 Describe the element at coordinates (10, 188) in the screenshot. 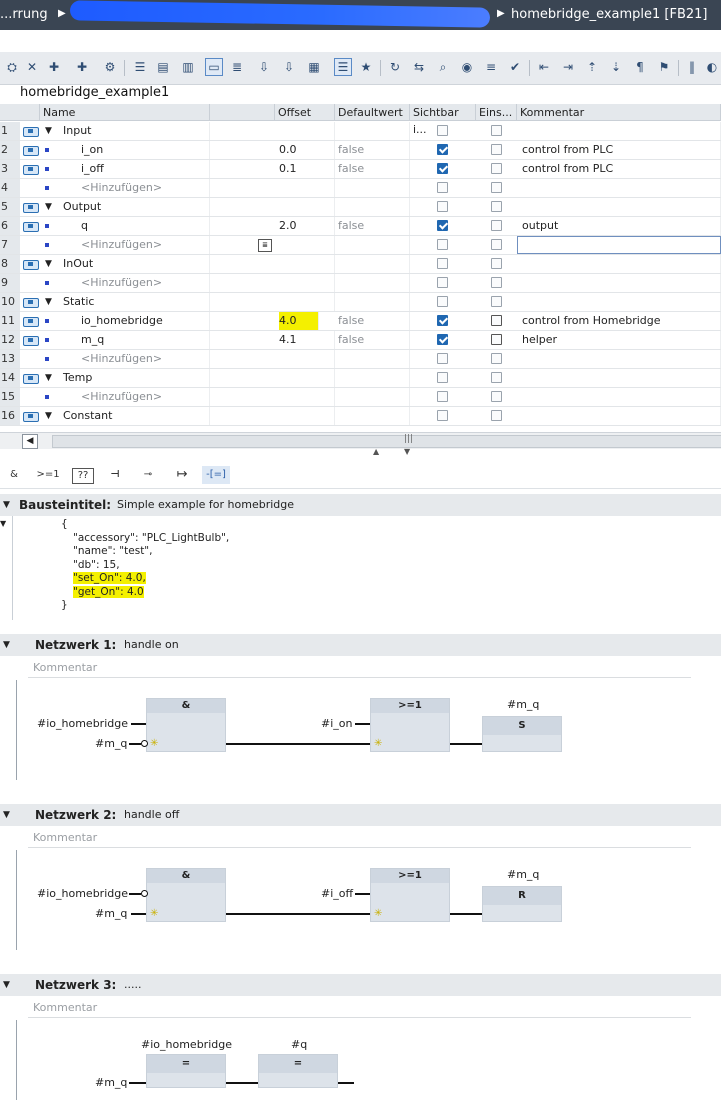

I see `row-number: 4` at that location.